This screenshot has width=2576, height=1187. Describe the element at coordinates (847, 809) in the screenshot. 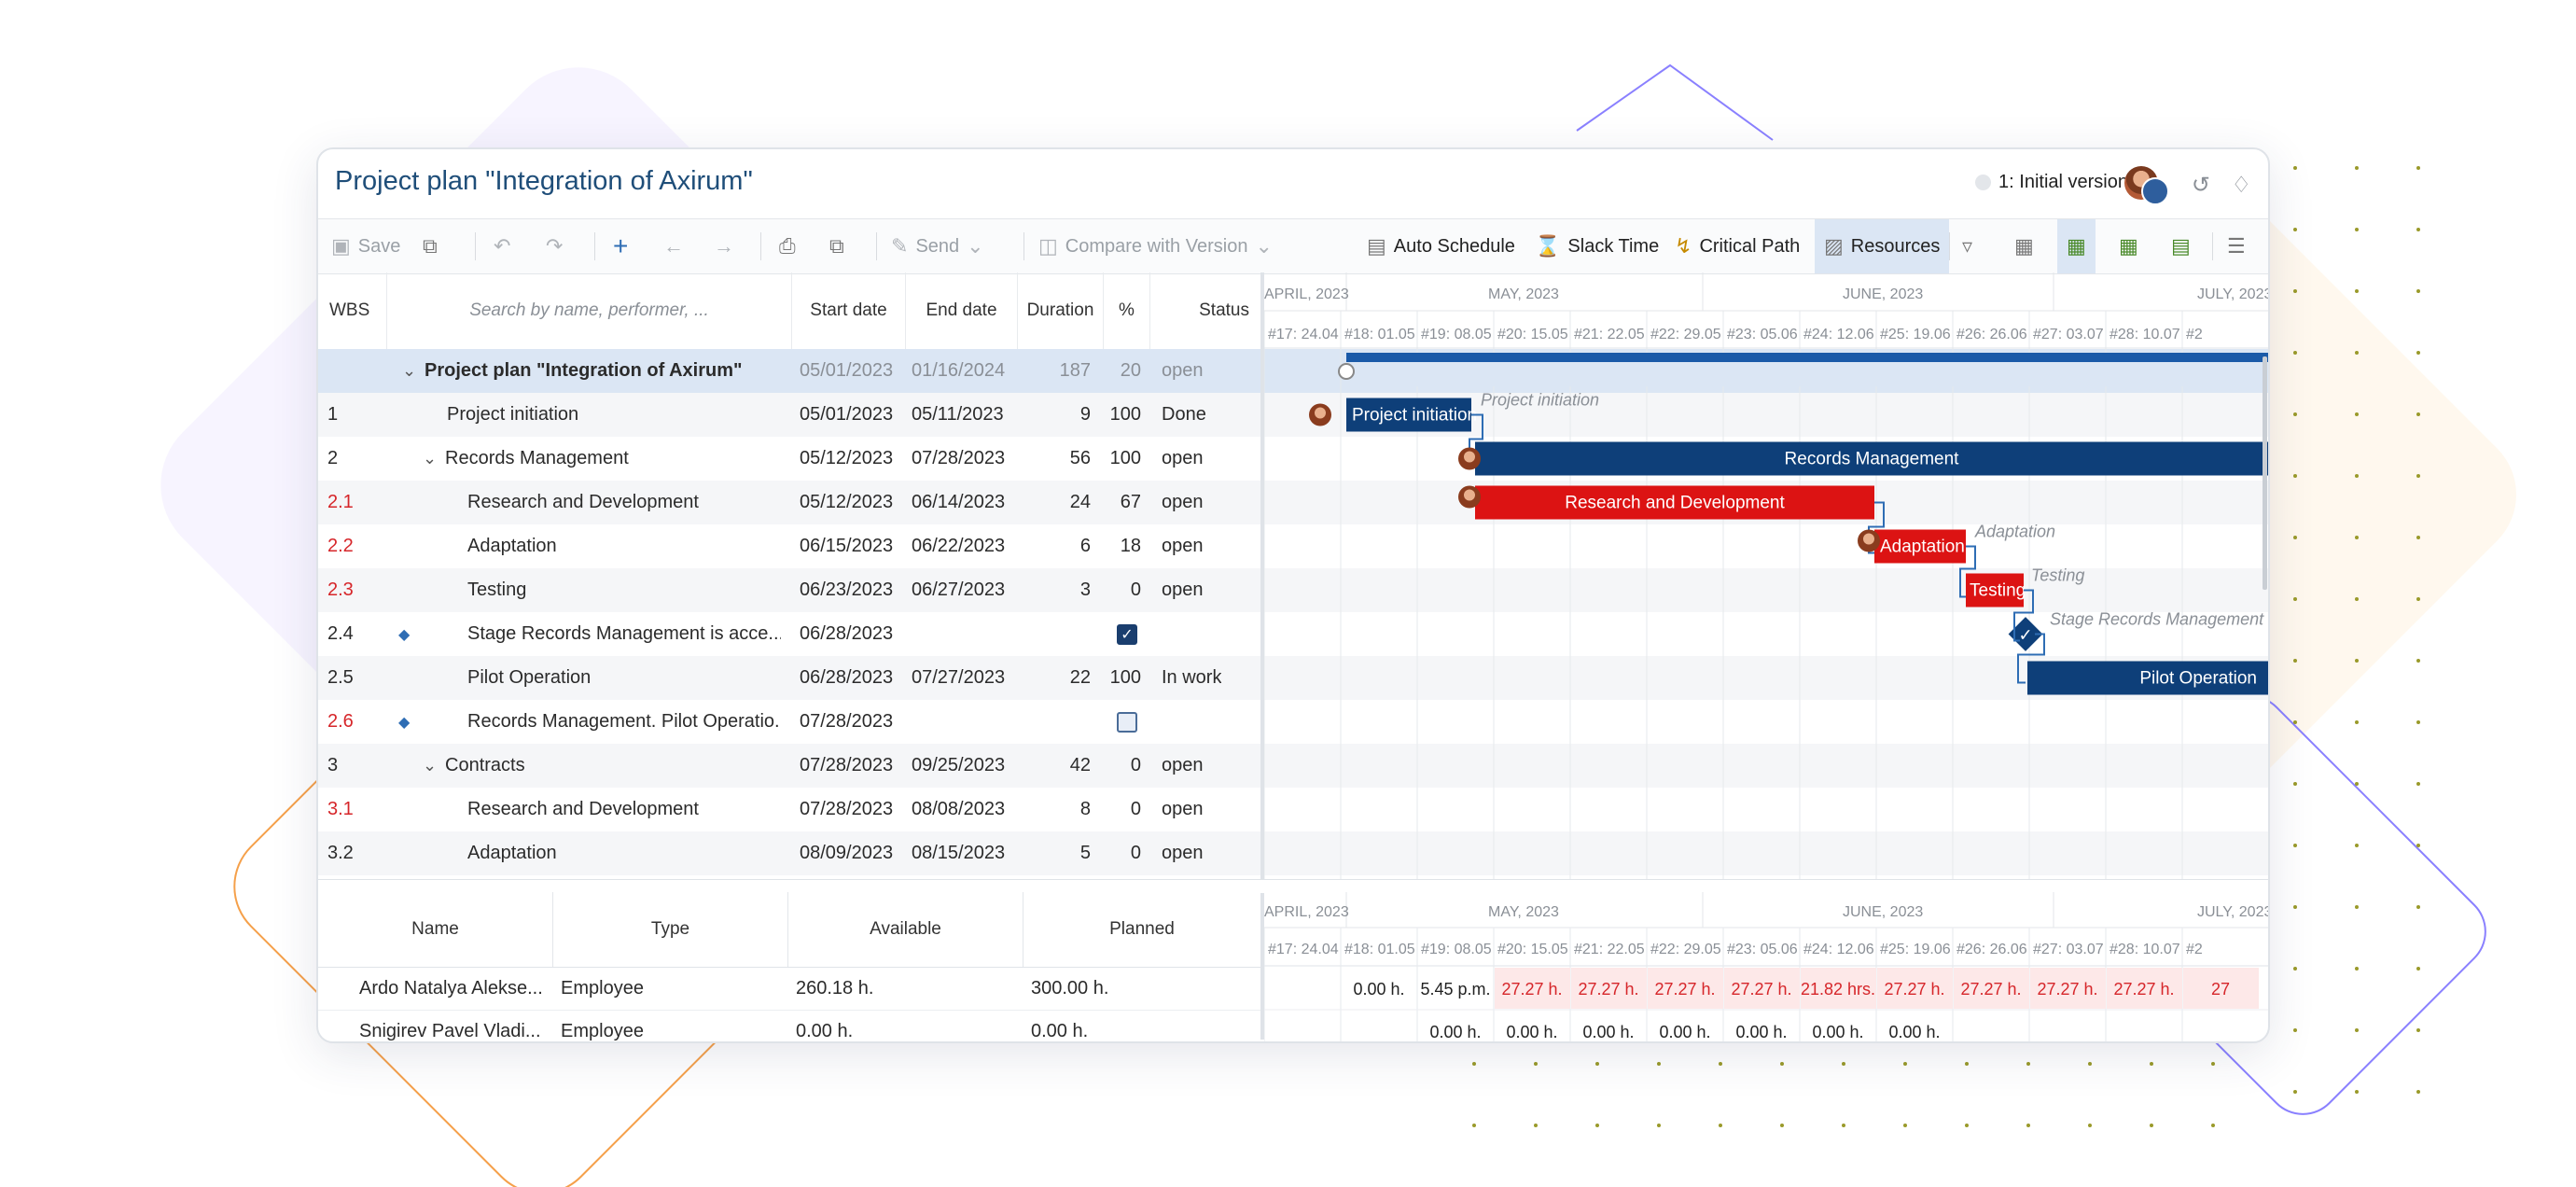

I see `cell-start-date: 07/28/2023` at that location.